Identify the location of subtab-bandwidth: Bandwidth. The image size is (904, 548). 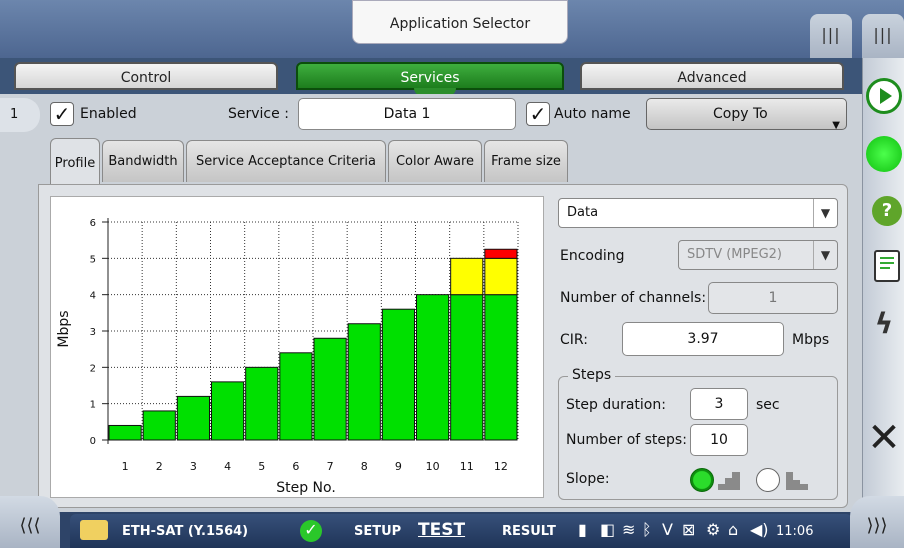
(143, 161).